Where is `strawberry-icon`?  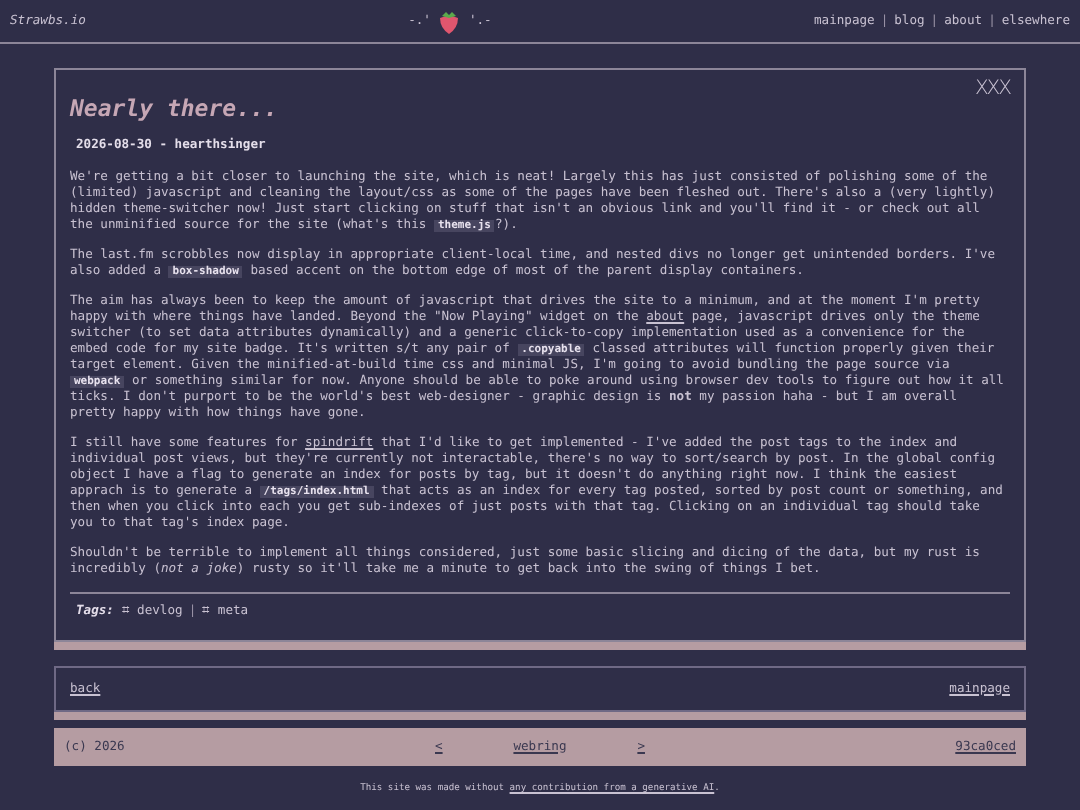 strawberry-icon is located at coordinates (449, 21).